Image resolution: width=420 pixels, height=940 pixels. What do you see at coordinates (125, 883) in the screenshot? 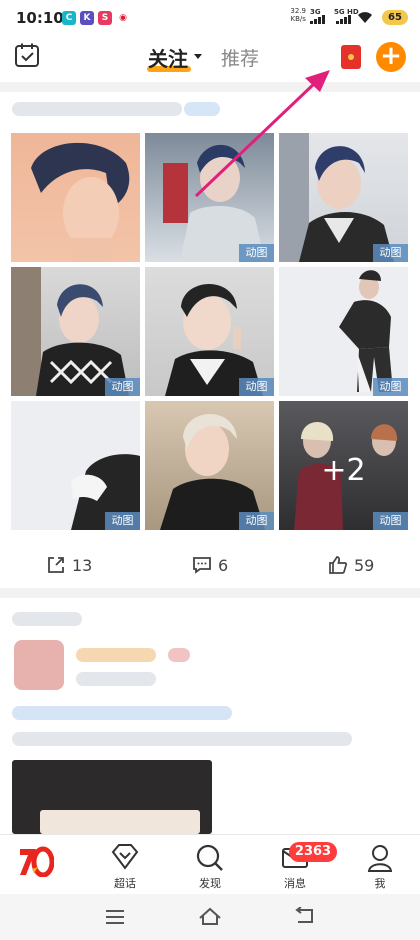
I see `nav-label: 超话` at bounding box center [125, 883].